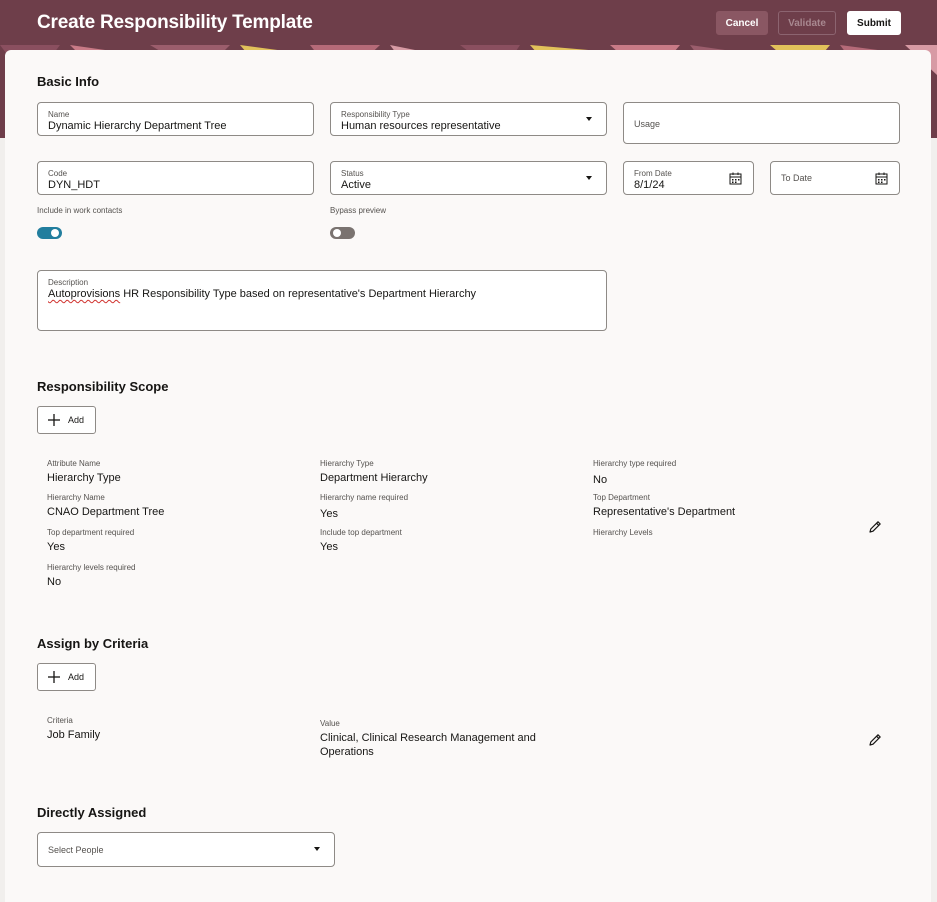 This screenshot has height=902, width=937. Describe the element at coordinates (653, 173) in the screenshot. I see `from-date-label: From Date` at that location.